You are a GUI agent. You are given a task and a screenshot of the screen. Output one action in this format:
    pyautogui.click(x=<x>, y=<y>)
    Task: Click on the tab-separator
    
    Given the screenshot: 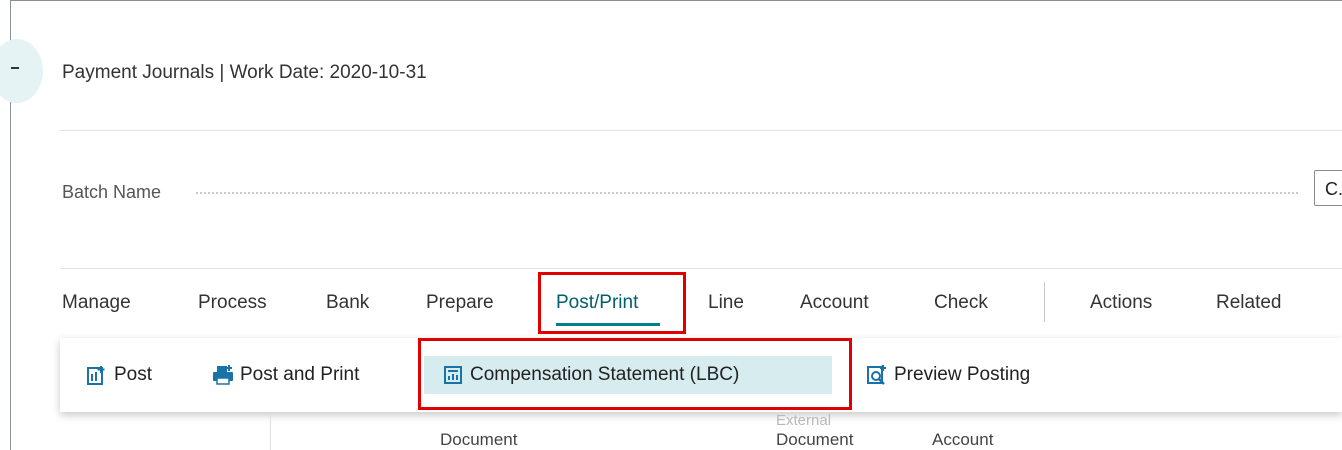 What is the action you would take?
    pyautogui.click(x=1044, y=302)
    